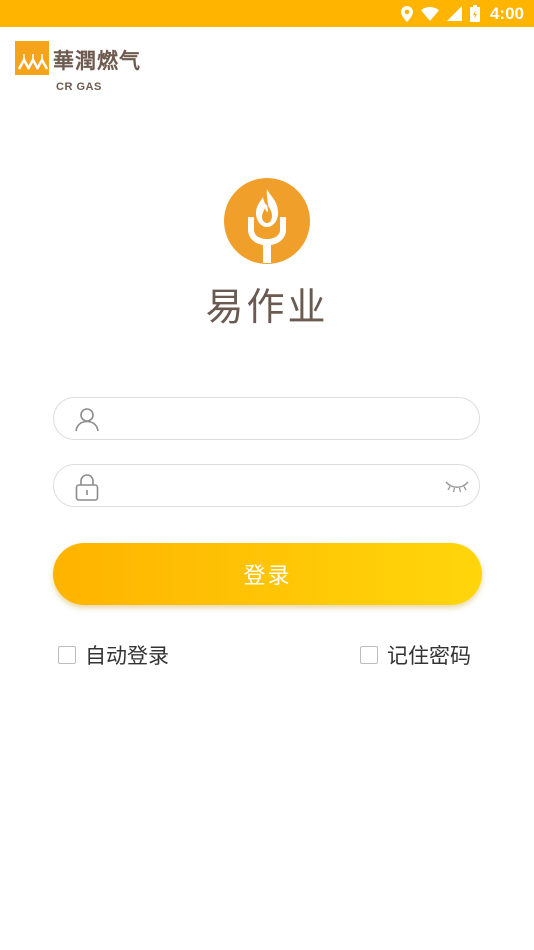  I want to click on wifi-icon, so click(429, 13).